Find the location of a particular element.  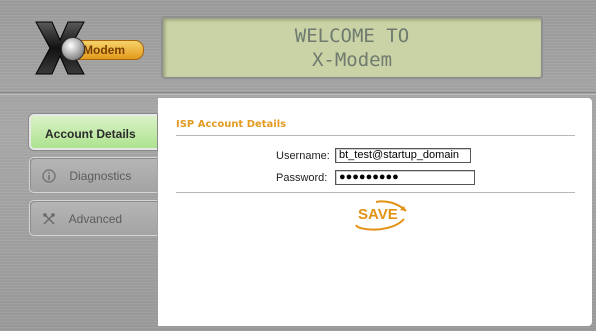

section-title: ISP Account Details is located at coordinates (231, 124).